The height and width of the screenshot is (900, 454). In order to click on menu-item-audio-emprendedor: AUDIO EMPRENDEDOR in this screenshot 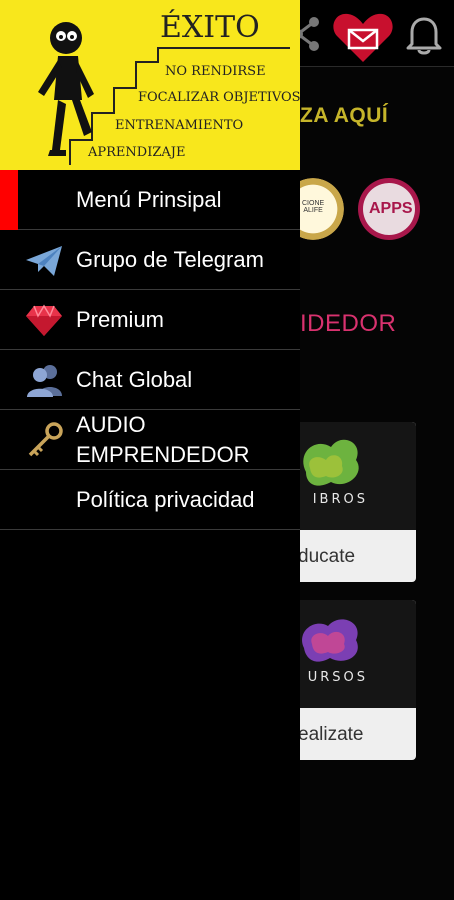, I will do `click(150, 440)`.